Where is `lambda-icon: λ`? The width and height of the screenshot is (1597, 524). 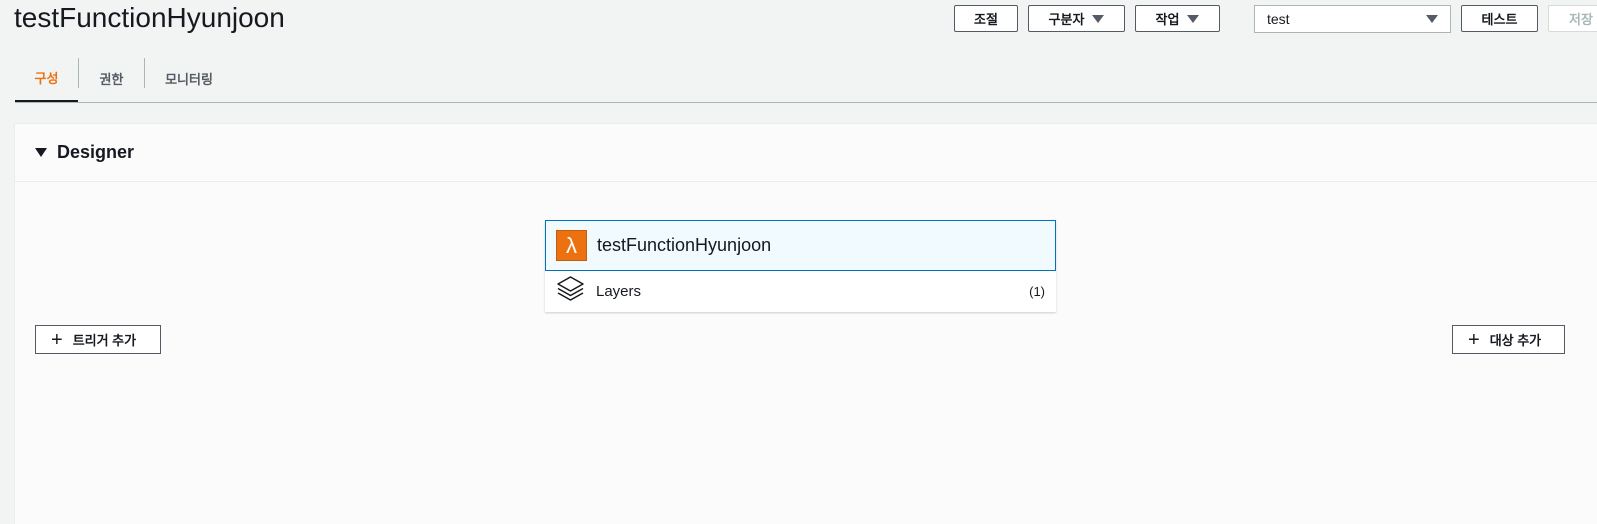 lambda-icon: λ is located at coordinates (571, 245).